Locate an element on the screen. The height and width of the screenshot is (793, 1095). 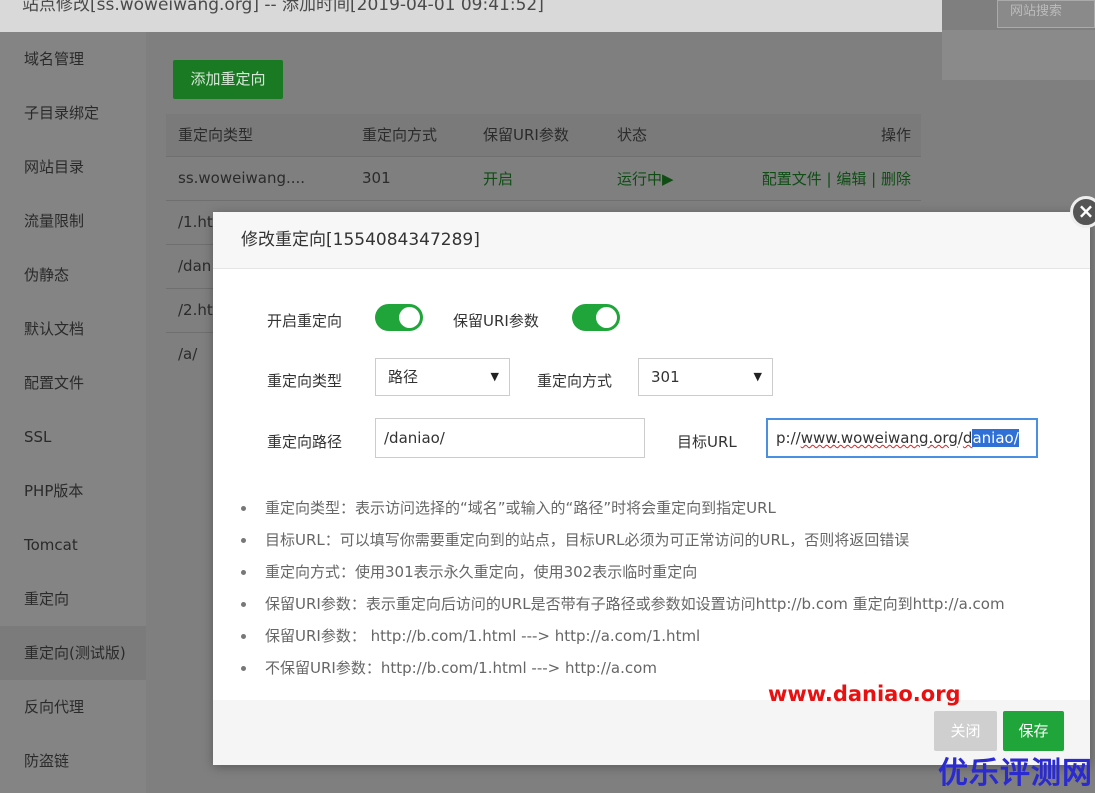
sidebar-item-rewrite: 伪静态 is located at coordinates (73, 275).